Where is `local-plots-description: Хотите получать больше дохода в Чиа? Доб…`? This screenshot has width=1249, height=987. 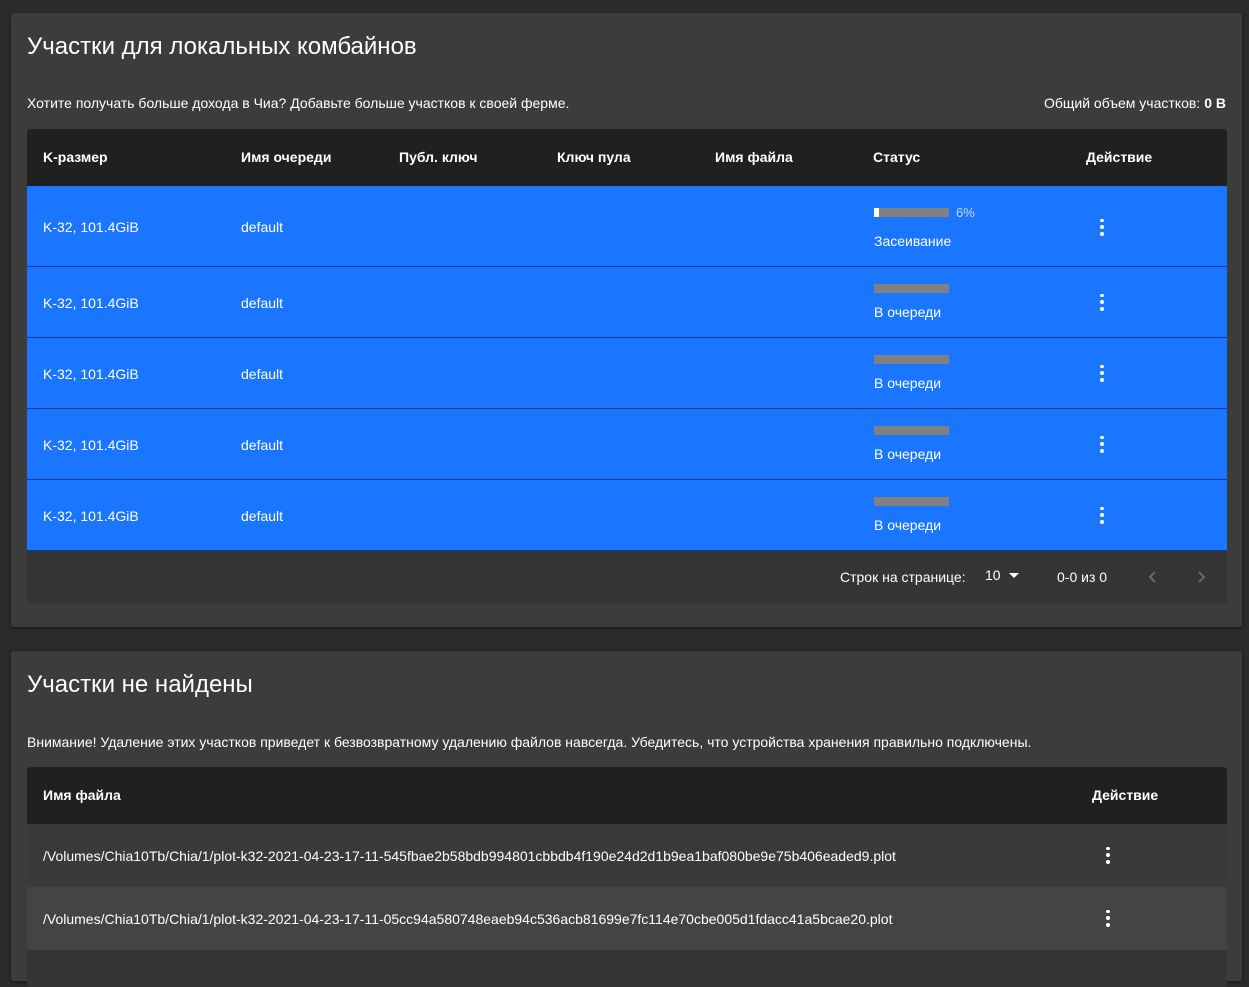
local-plots-description: Хотите получать больше дохода в Чиа? Доб… is located at coordinates (298, 103).